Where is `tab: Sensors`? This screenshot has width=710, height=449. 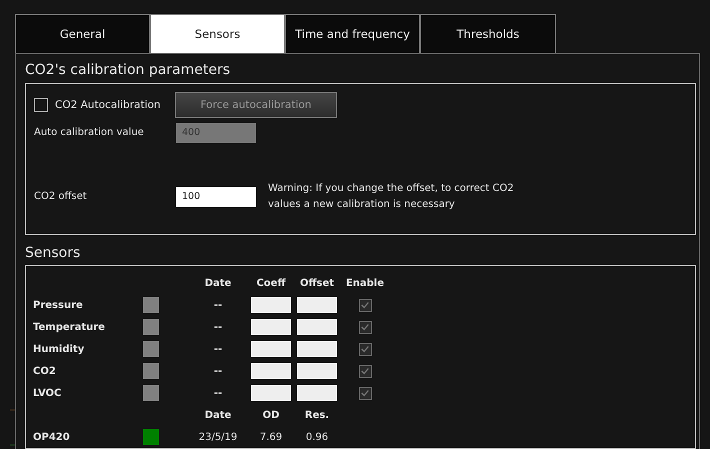 tab: Sensors is located at coordinates (217, 33).